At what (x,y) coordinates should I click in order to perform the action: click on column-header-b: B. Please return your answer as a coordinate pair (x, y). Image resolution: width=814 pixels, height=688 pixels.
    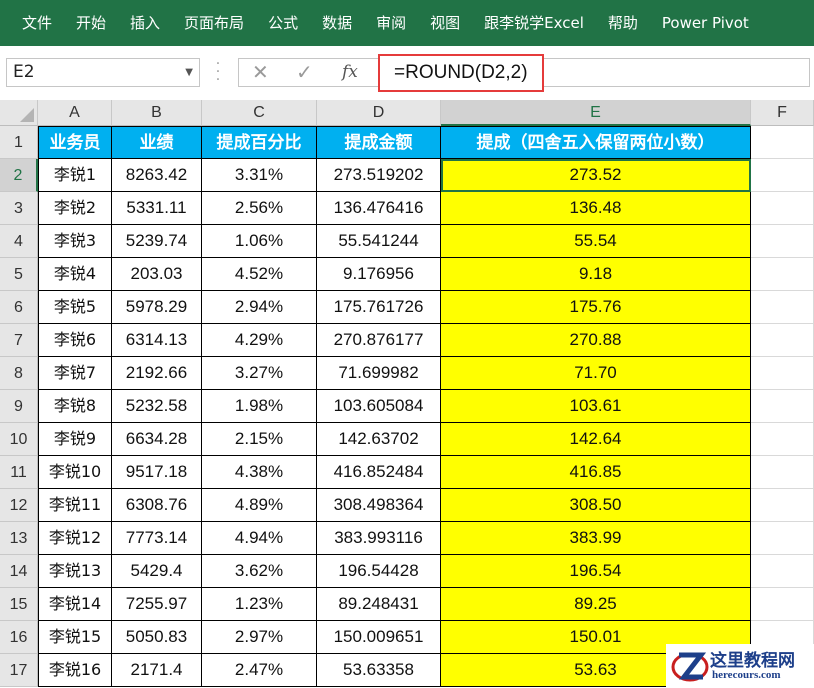
    Looking at the image, I should click on (157, 113).